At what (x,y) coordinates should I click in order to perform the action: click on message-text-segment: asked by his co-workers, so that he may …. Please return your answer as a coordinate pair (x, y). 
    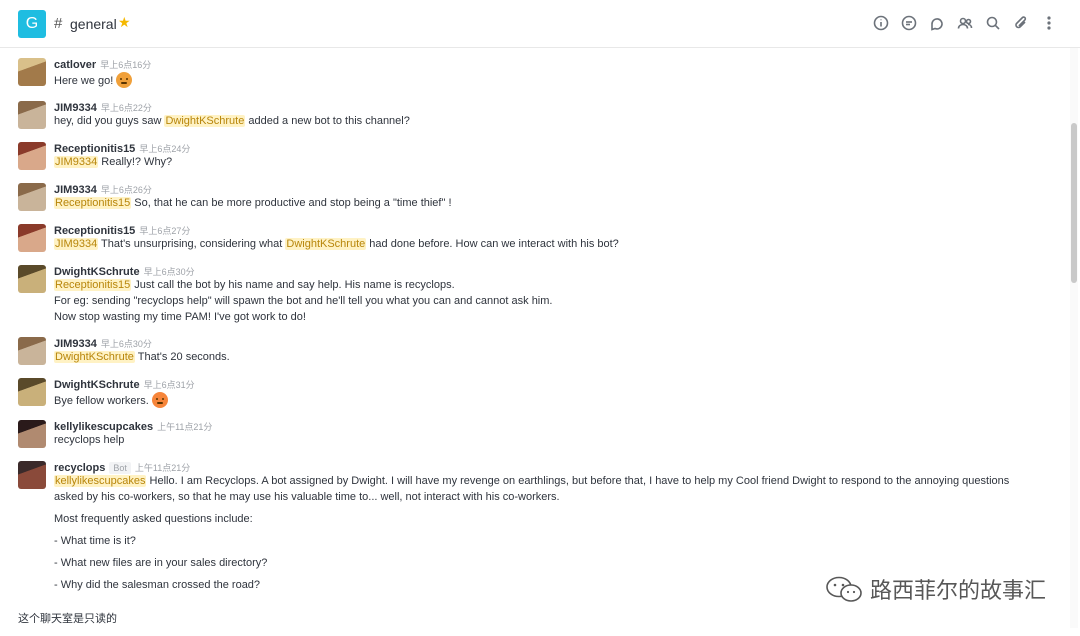
    Looking at the image, I should click on (307, 497).